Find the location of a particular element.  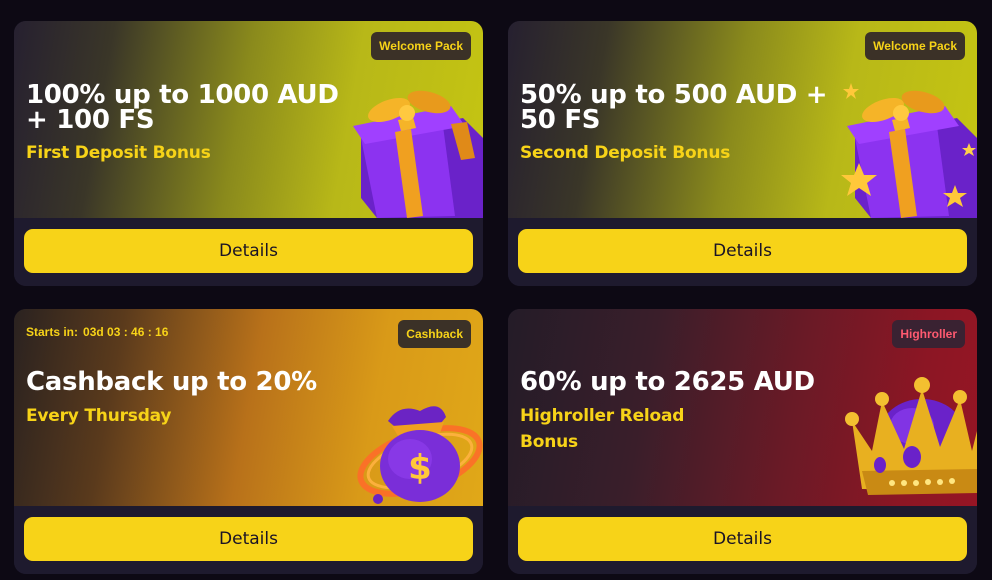

promo-title: Cashback up to 20% is located at coordinates (171, 382).